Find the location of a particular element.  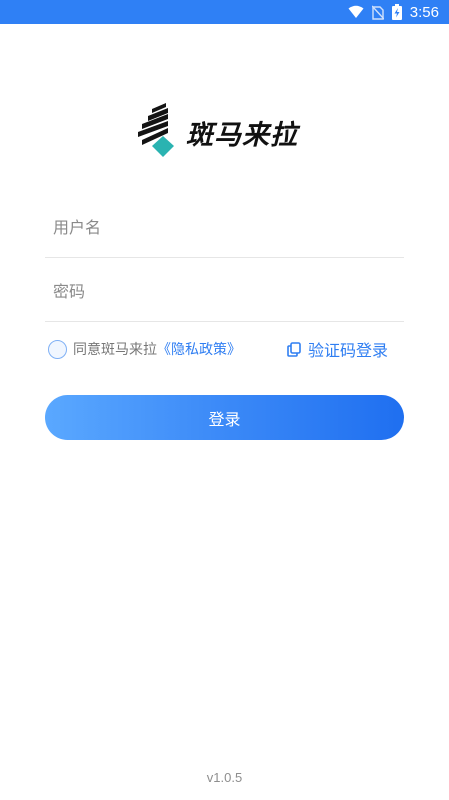

agree-checkbox is located at coordinates (57, 349).